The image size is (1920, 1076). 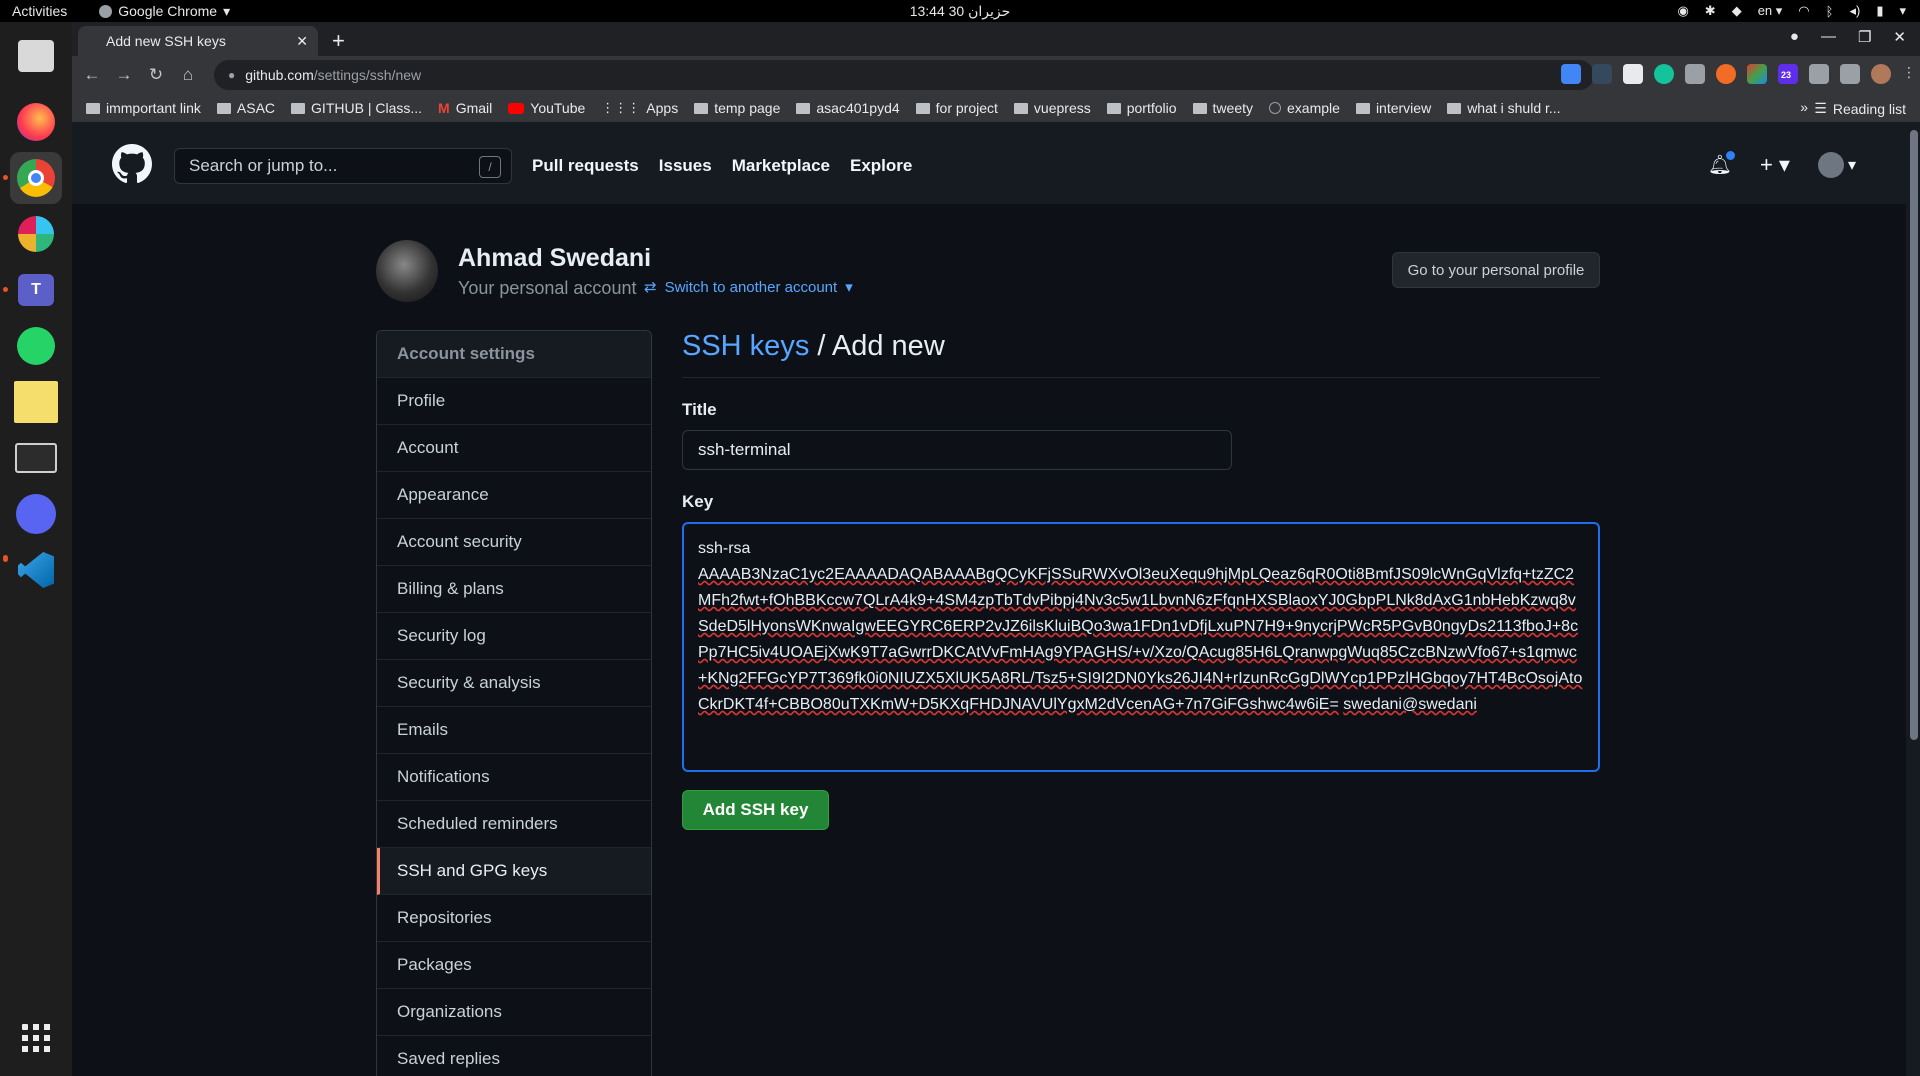 I want to click on slack-icon, so click(x=36, y=234).